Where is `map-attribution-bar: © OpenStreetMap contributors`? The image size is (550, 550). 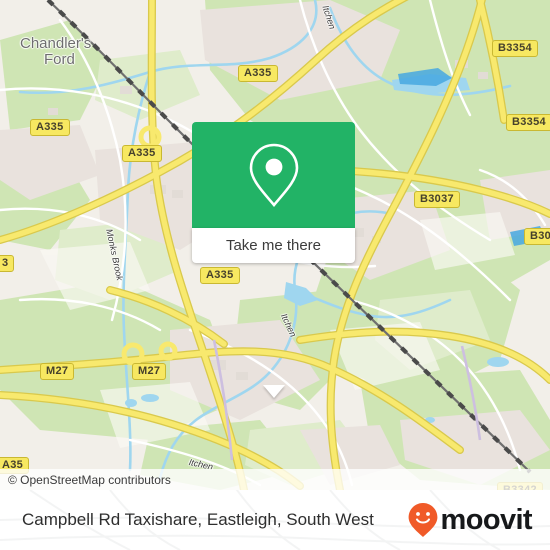
map-attribution-bar: © OpenStreetMap contributors is located at coordinates (275, 479).